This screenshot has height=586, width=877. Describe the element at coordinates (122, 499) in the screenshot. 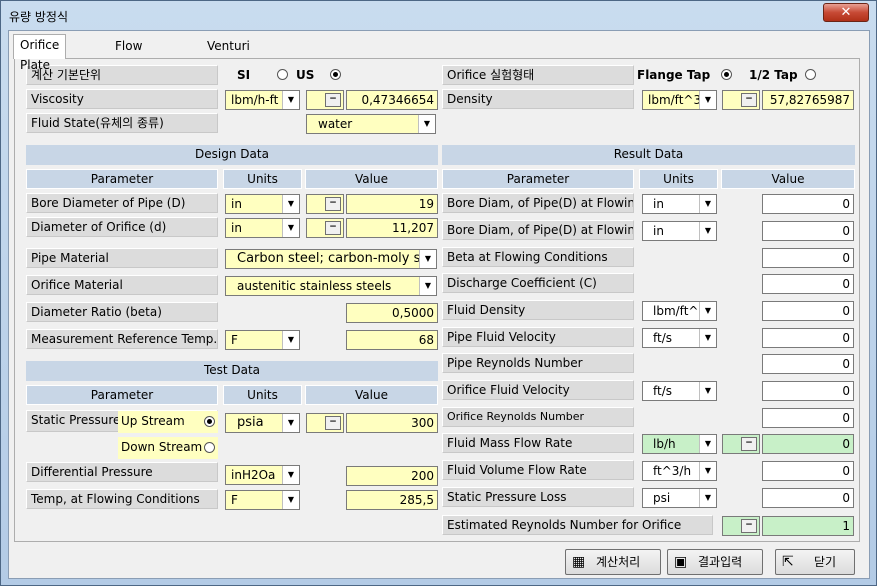

I see `flowing-temp-label: Temp, at Flowing Conditions` at that location.